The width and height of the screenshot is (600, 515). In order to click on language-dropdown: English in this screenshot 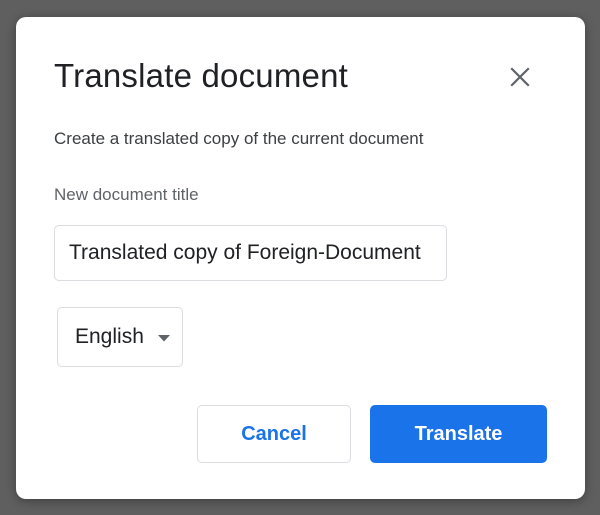, I will do `click(120, 337)`.